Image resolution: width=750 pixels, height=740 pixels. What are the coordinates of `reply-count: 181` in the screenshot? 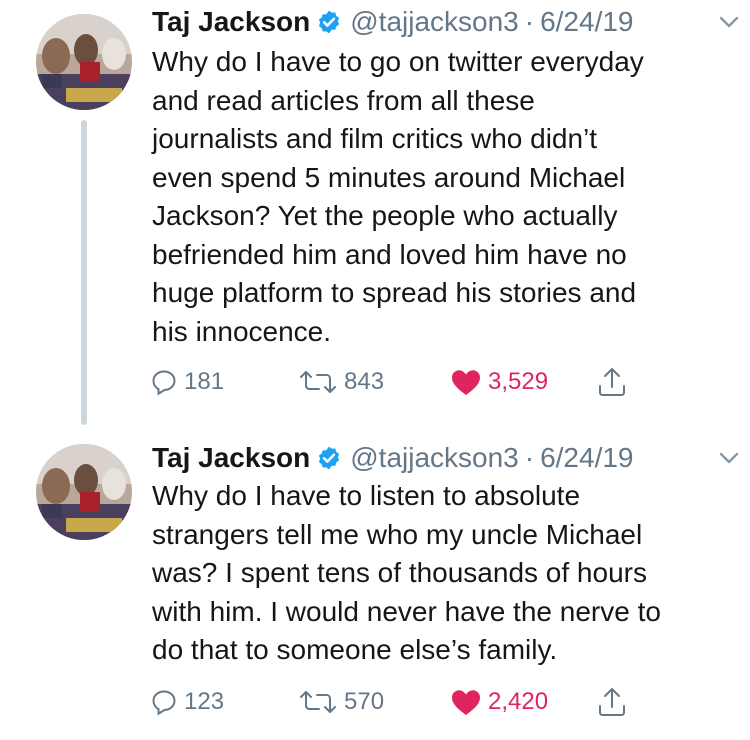 It's located at (204, 381).